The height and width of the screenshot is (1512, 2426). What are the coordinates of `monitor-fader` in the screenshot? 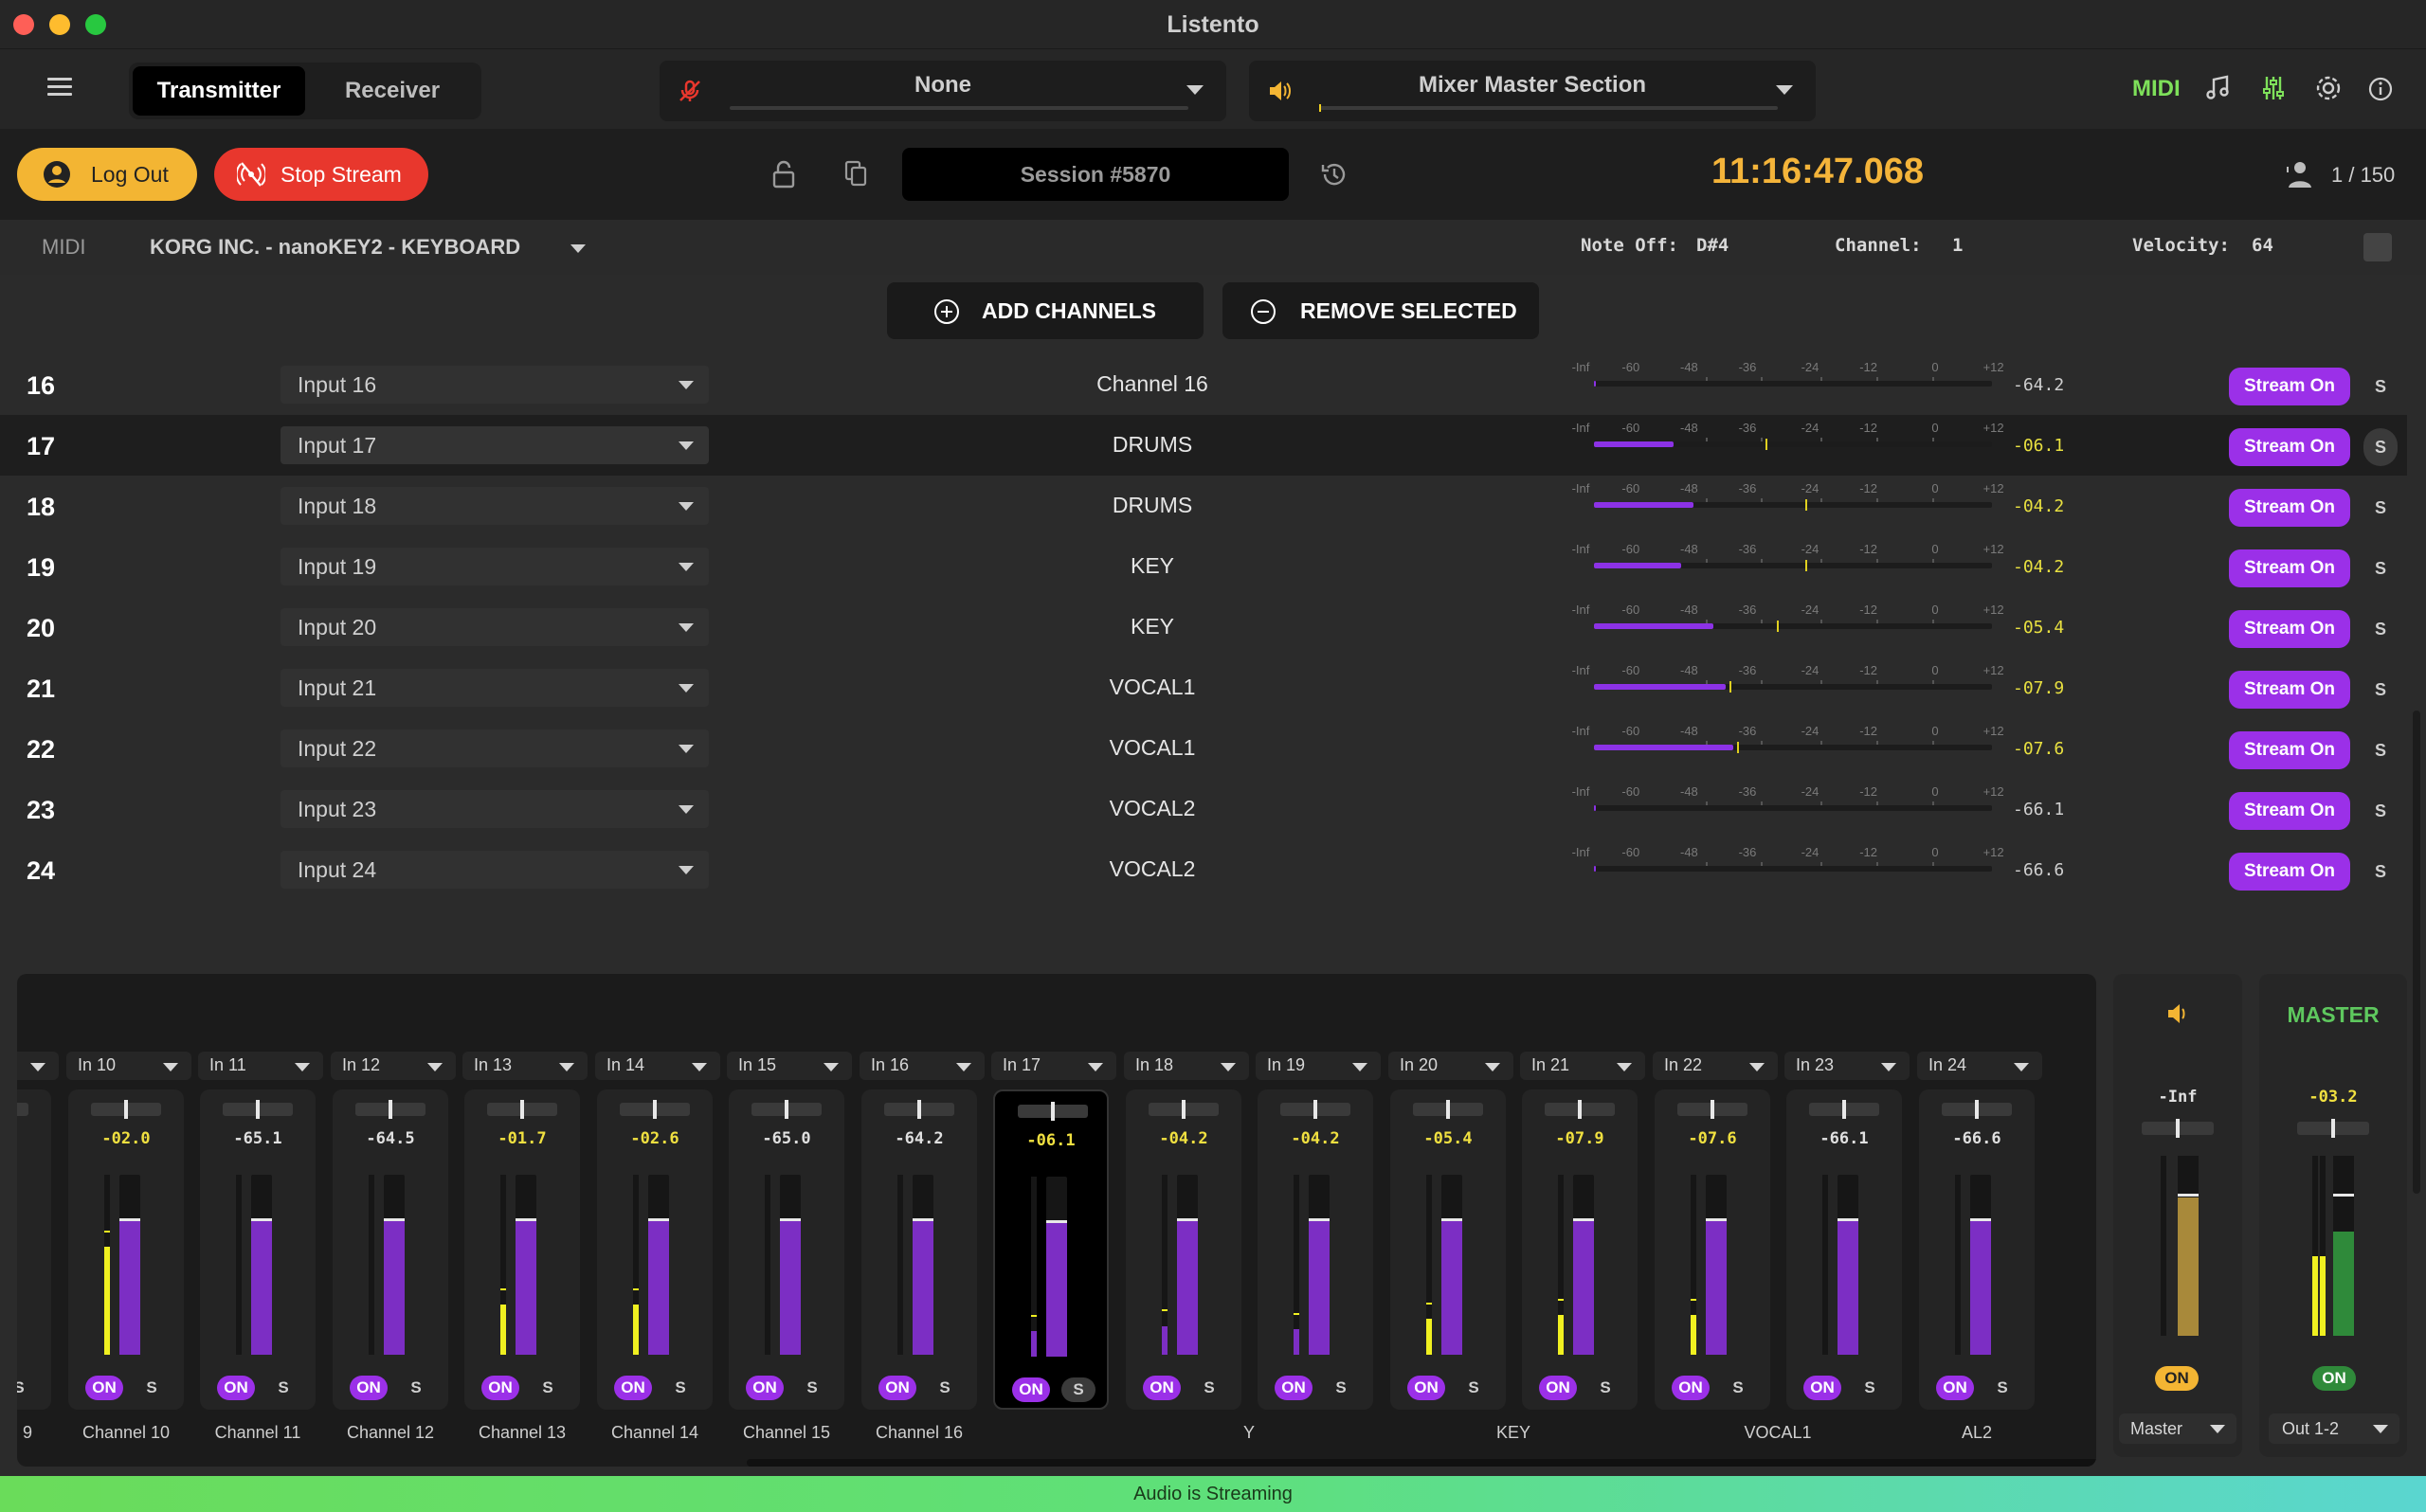 It's located at (2188, 1246).